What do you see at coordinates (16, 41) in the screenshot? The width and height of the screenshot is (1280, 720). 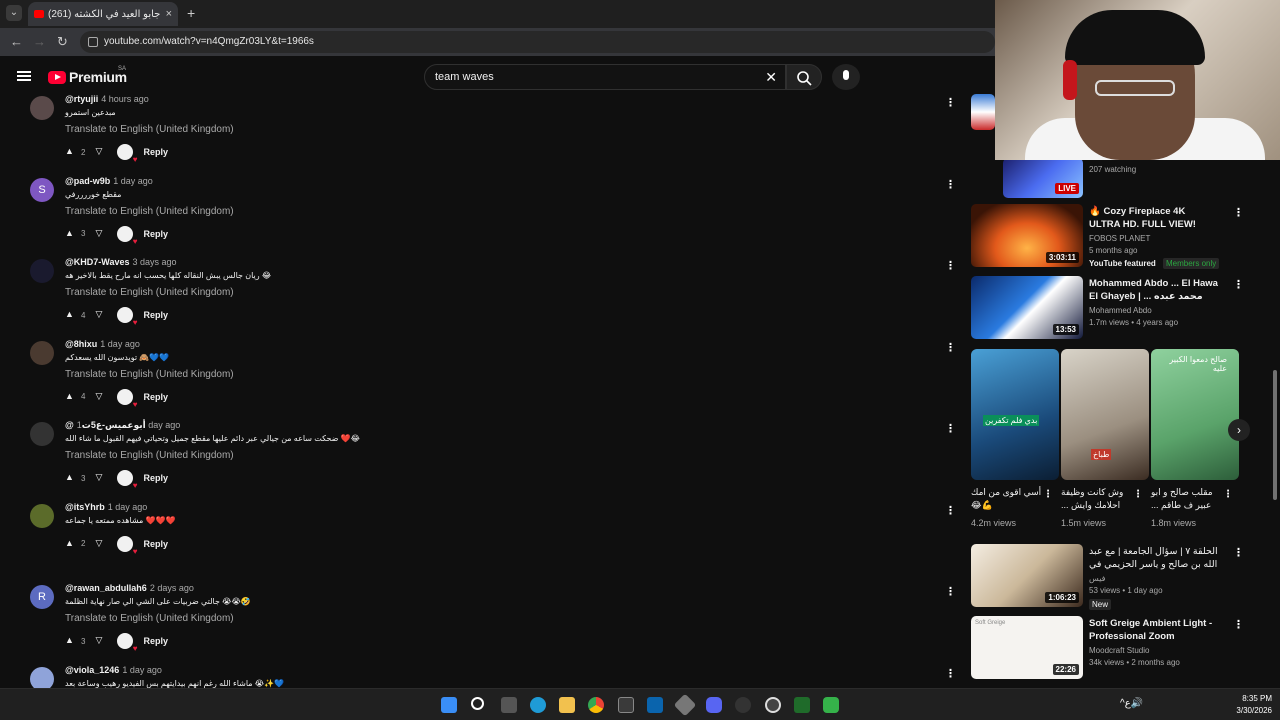 I see `back-icon: ←` at bounding box center [16, 41].